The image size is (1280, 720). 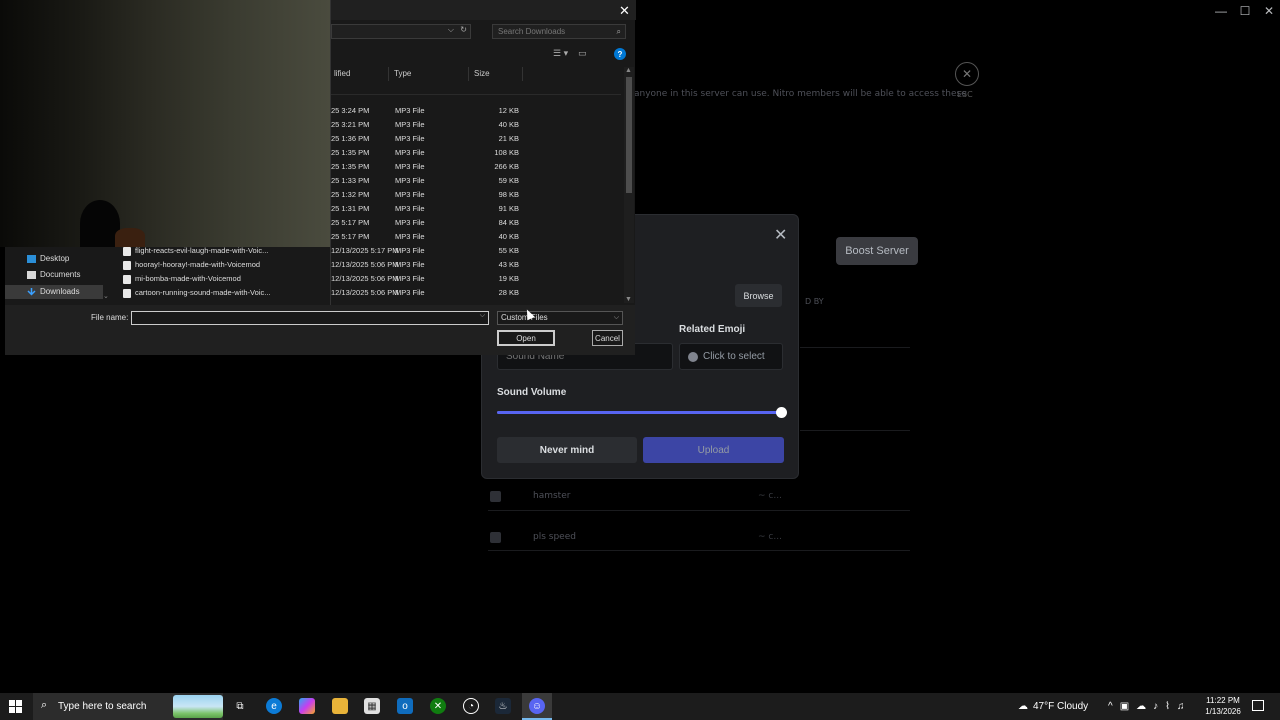 I want to click on help-icon: ?, so click(x=620, y=54).